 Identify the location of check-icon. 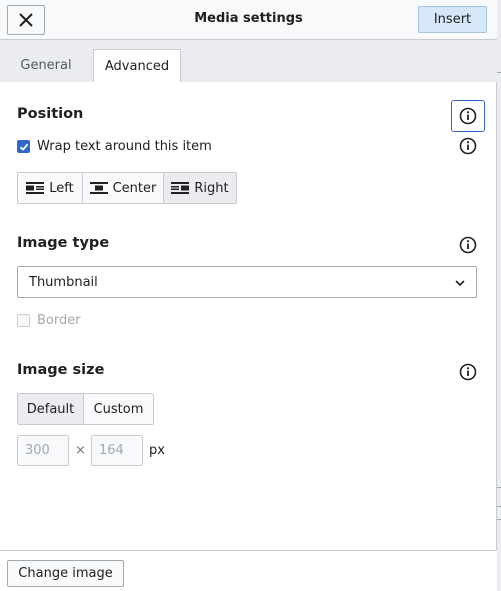
(23, 147).